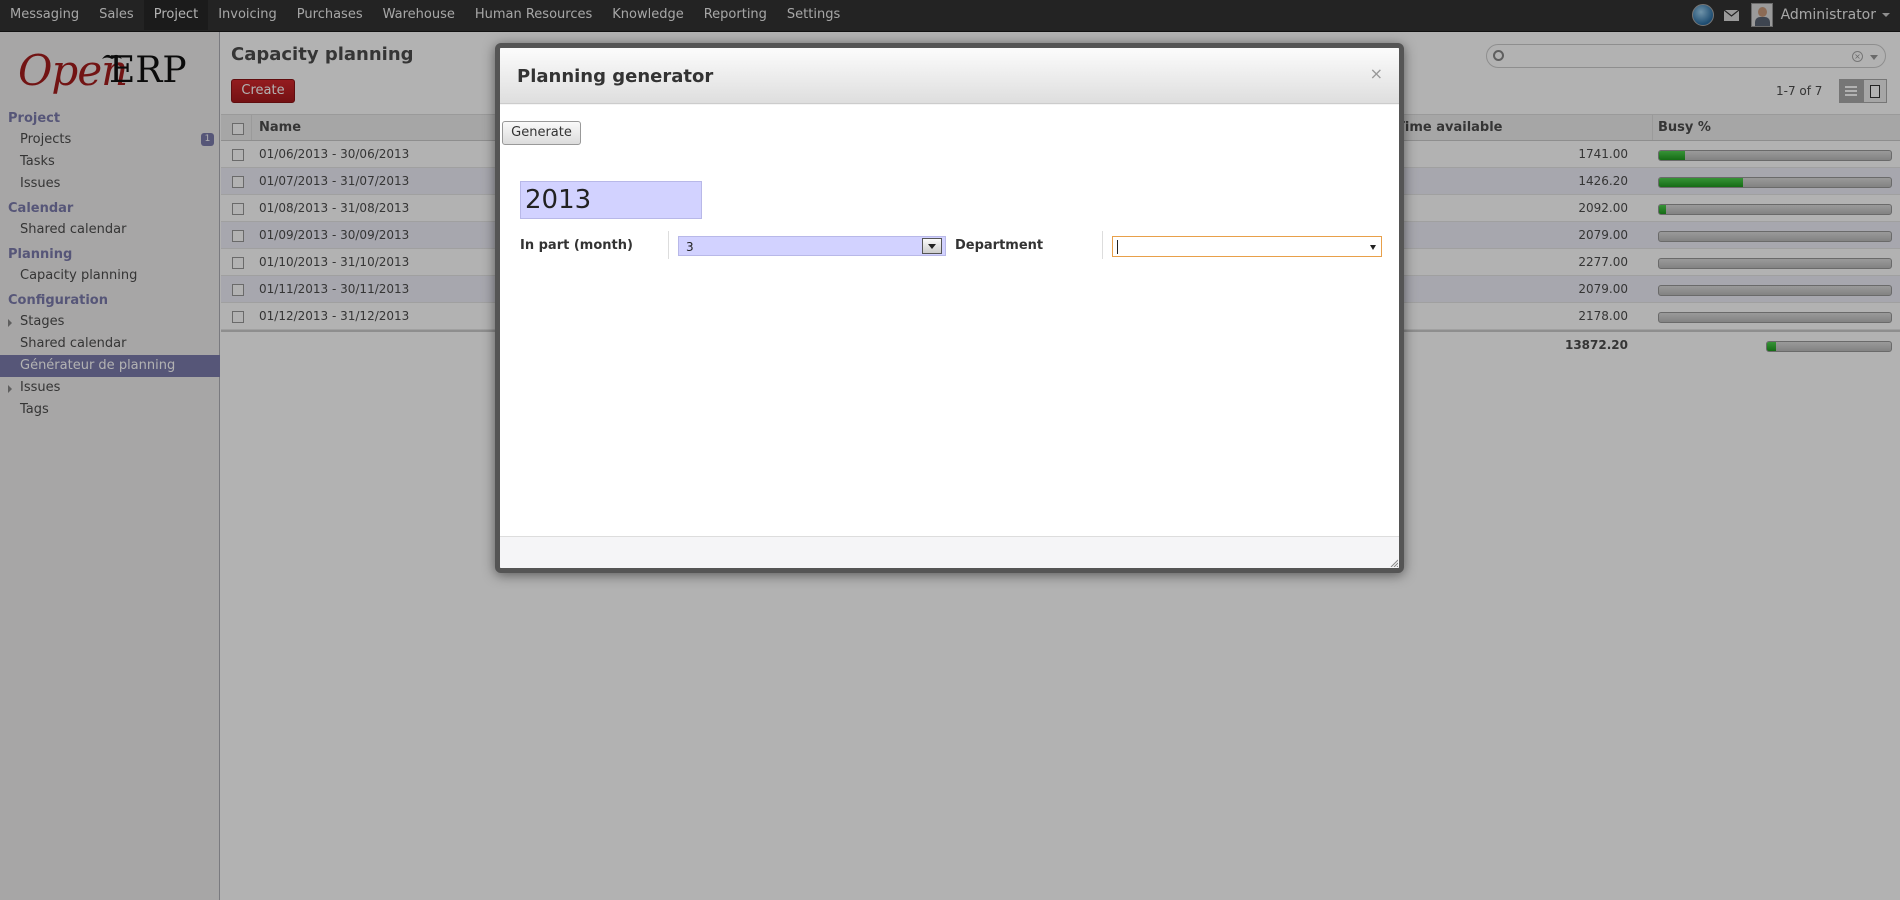 The height and width of the screenshot is (900, 1900). What do you see at coordinates (615, 76) in the screenshot?
I see `dialog-title: Planning generator` at bounding box center [615, 76].